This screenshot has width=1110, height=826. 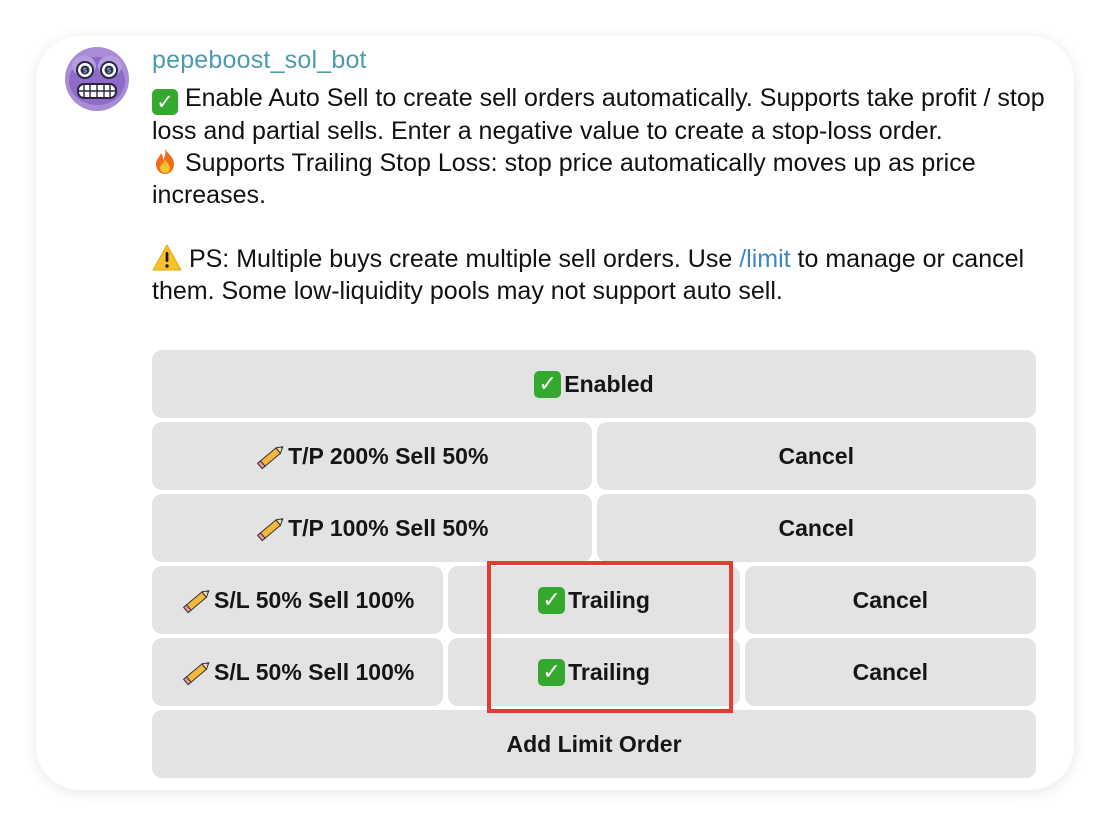 I want to click on trailing-2-toggle-button: ✓ Trailing, so click(x=594, y=672).